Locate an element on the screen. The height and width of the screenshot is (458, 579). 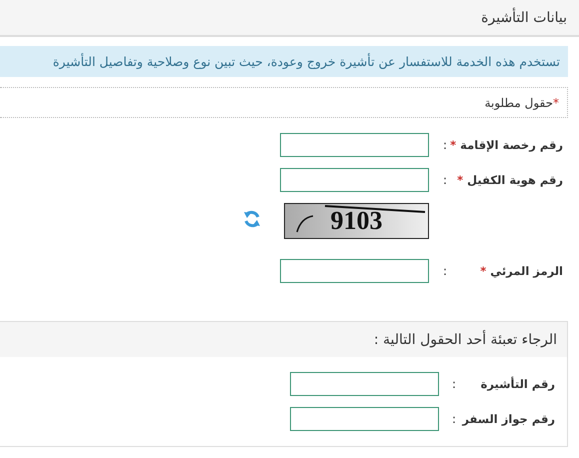
field-label: الرمز المرئي is located at coordinates (526, 271).